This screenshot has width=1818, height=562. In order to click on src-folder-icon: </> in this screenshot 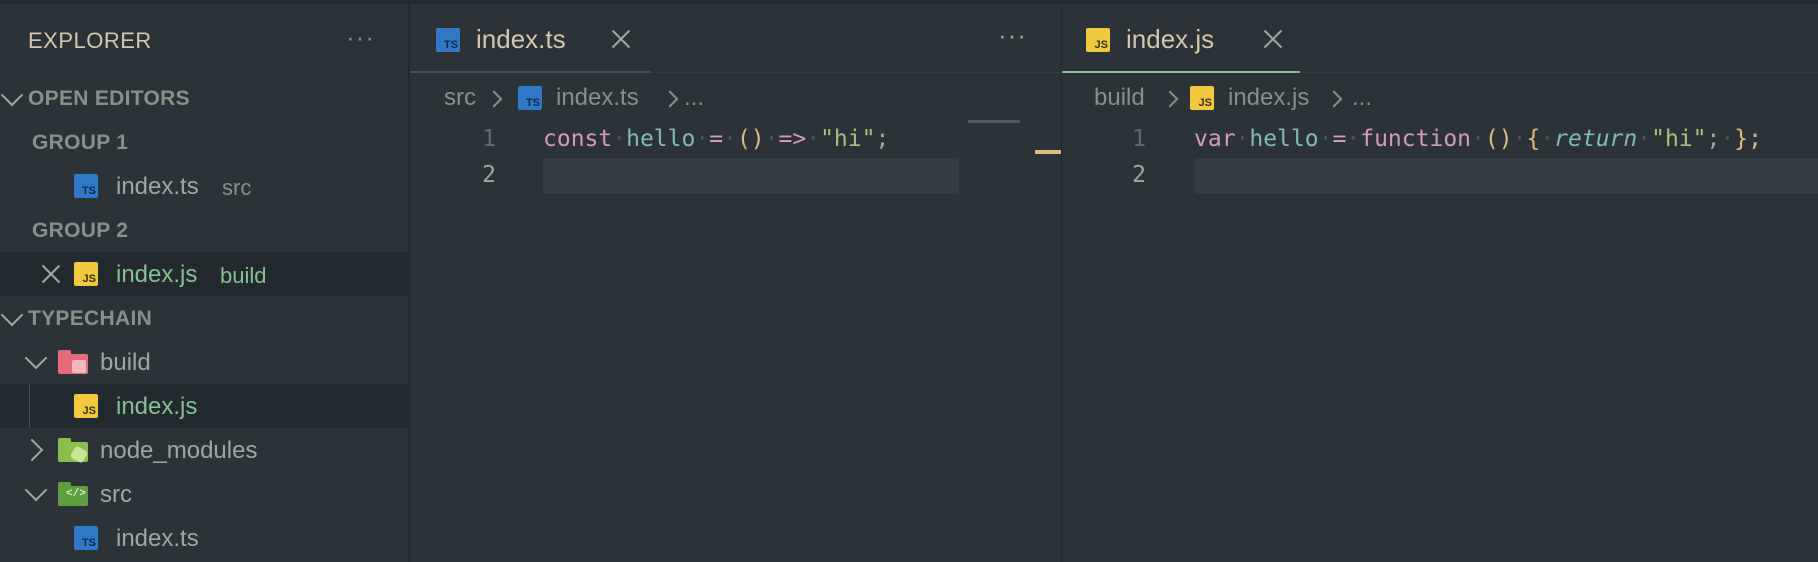, I will do `click(73, 494)`.